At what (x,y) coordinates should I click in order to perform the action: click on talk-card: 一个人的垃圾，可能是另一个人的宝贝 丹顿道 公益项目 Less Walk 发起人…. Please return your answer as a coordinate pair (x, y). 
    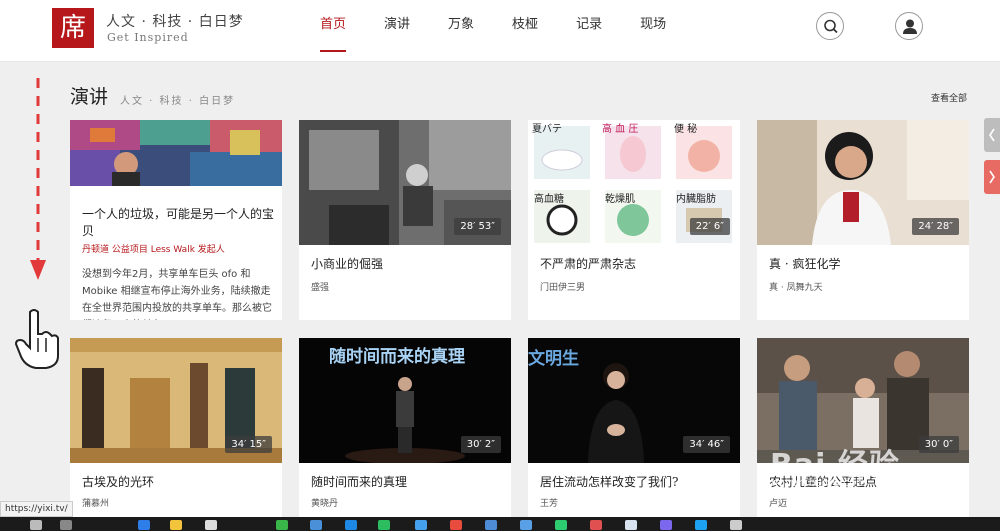
    Looking at the image, I should click on (176, 220).